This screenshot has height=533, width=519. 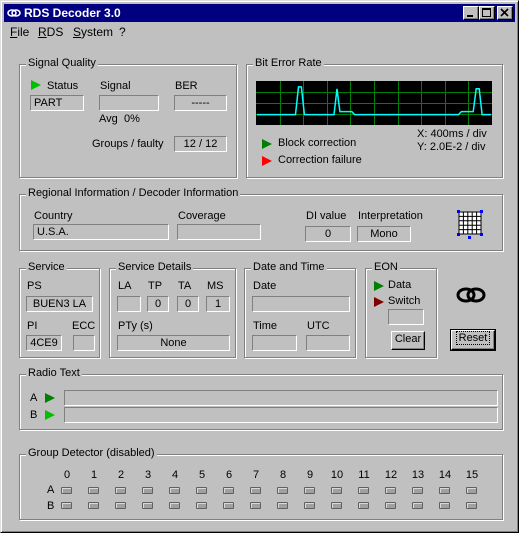 I want to click on radio-text-a-label: A, so click(x=34, y=398).